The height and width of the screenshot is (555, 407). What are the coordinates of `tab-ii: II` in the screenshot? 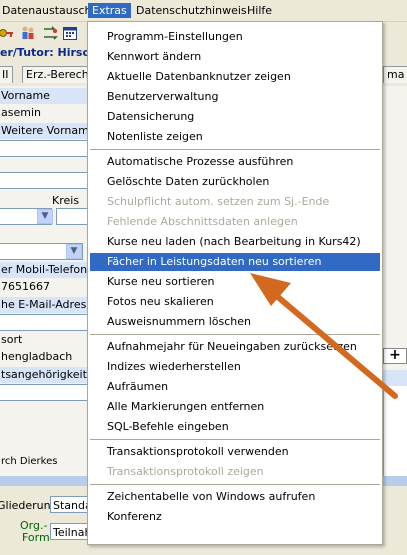 It's located at (6, 74).